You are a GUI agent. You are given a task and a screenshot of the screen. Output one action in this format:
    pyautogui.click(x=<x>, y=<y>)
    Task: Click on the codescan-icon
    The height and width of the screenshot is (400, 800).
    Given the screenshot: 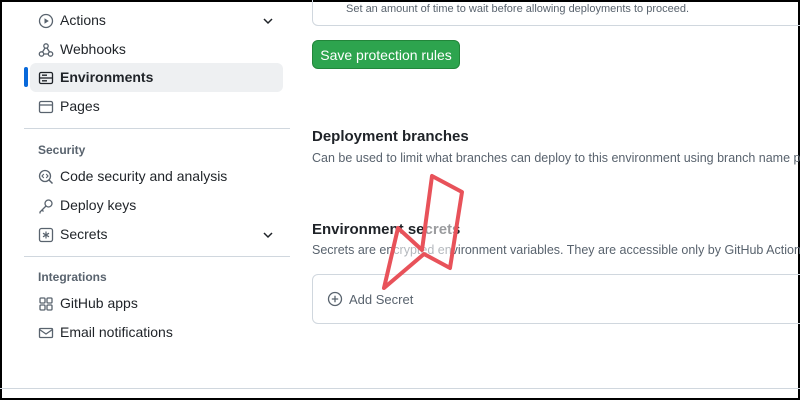 What is the action you would take?
    pyautogui.click(x=46, y=177)
    